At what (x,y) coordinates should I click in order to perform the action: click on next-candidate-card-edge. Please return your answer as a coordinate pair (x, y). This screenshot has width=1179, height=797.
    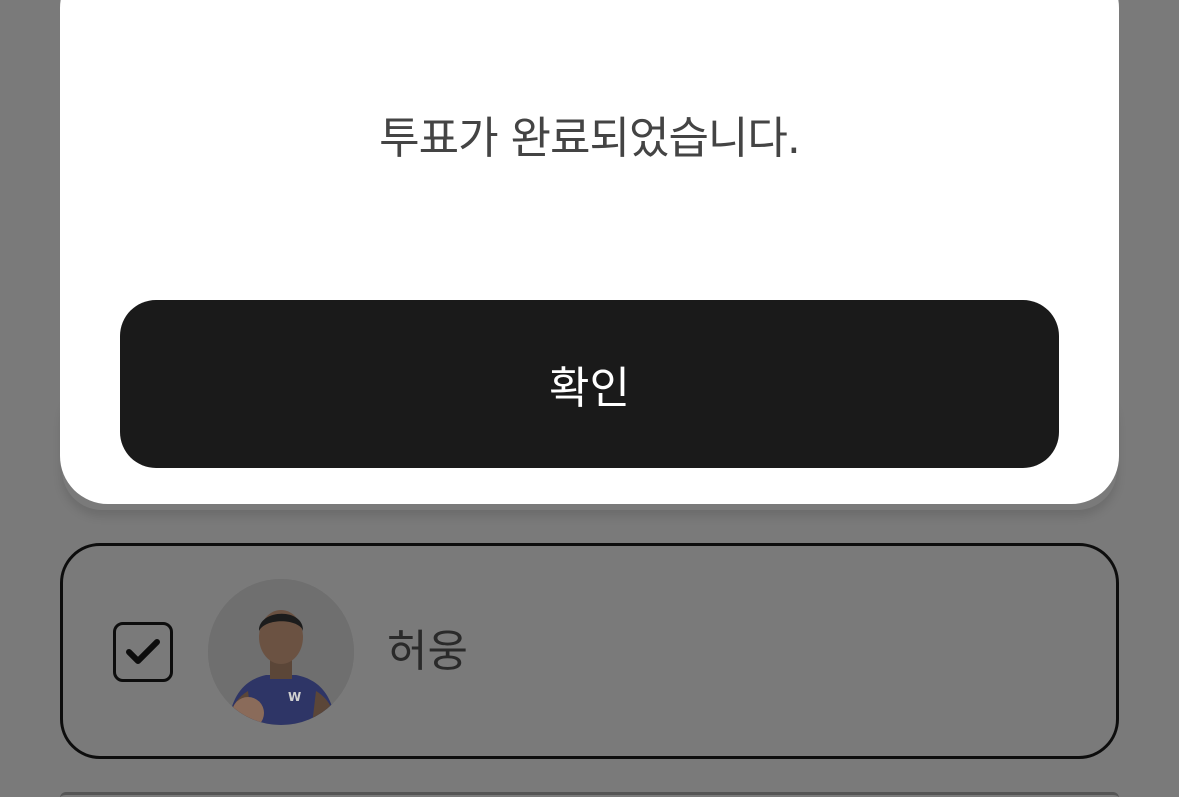
    Looking at the image, I should click on (589, 794).